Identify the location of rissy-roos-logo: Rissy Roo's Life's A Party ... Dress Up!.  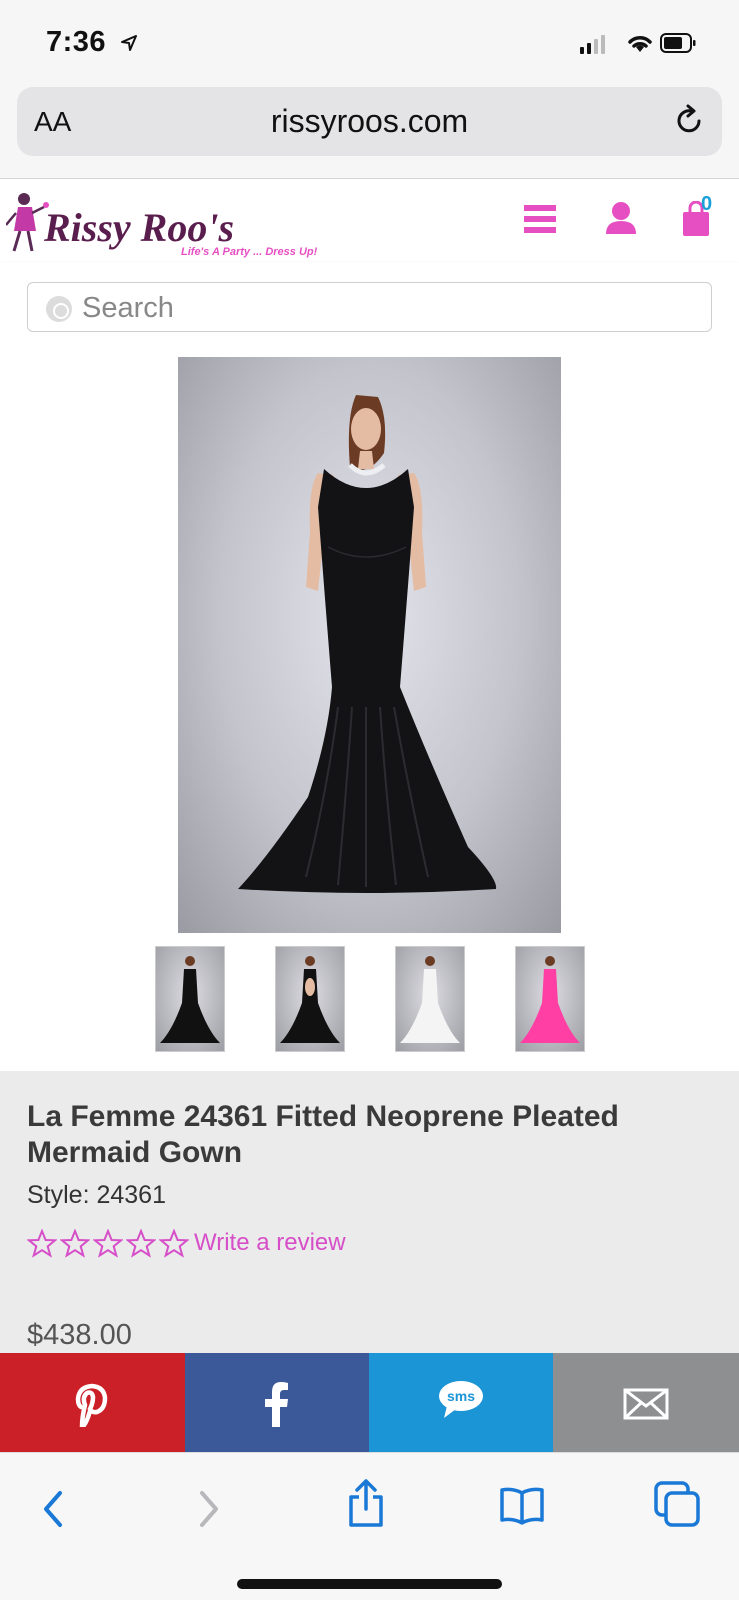
(166, 223).